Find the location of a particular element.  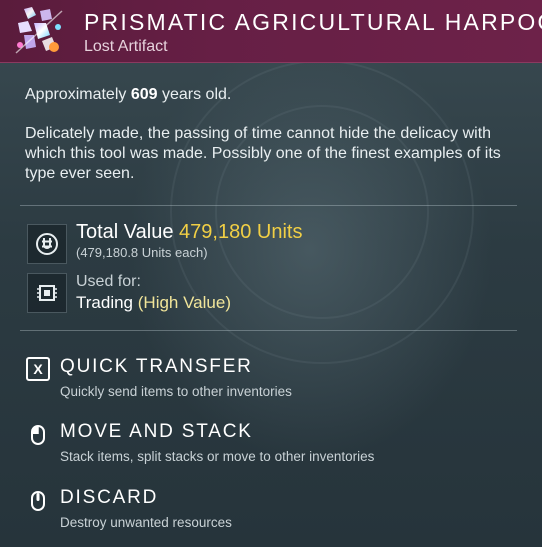

age-suffix: years old. is located at coordinates (194, 94).